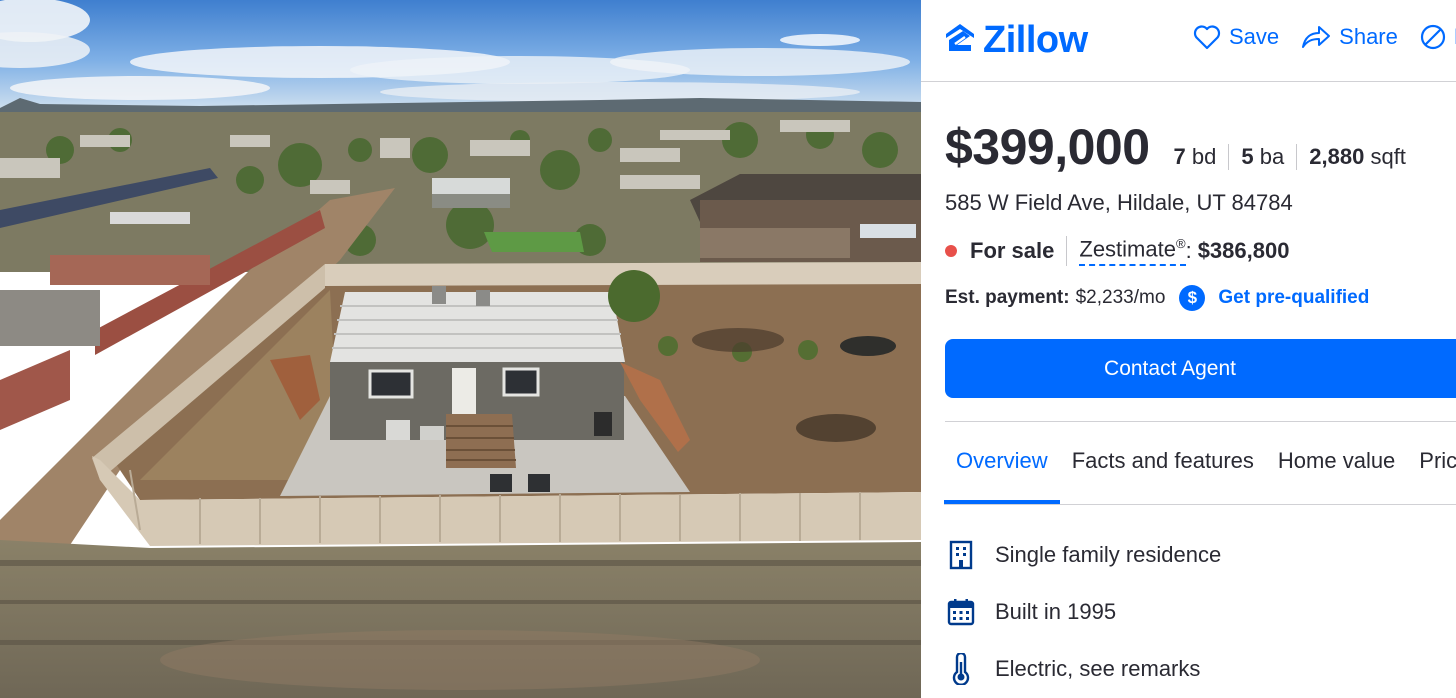  I want to click on baths-value: 5, so click(1247, 156).